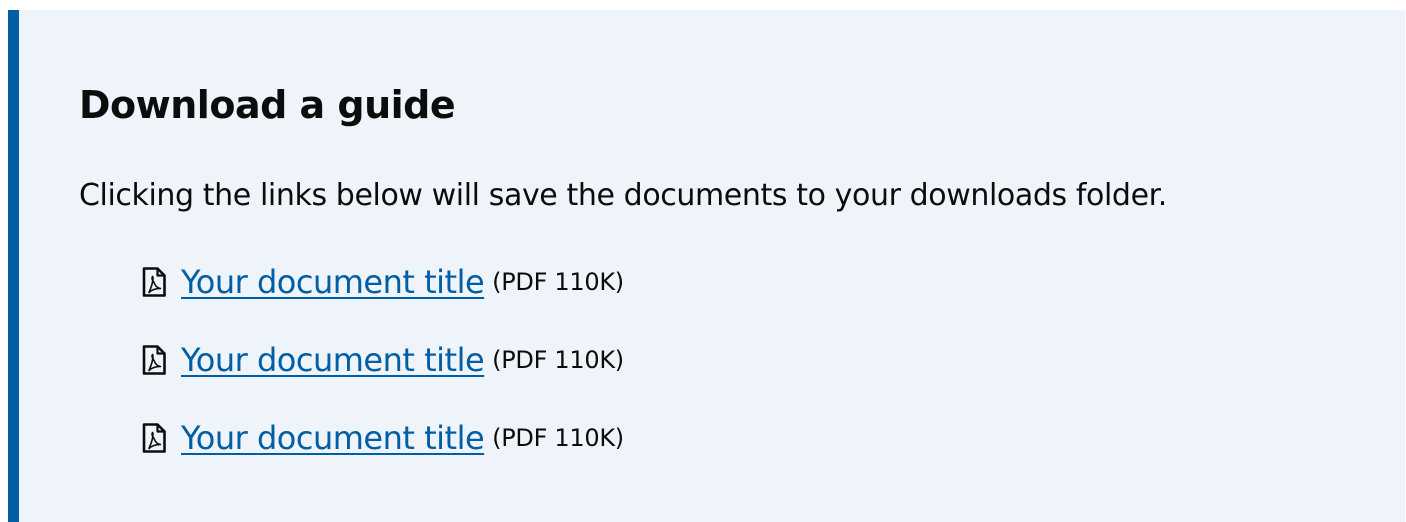 The image size is (1406, 522). Describe the element at coordinates (267, 105) in the screenshot. I see `panel-heading: Download a guide` at that location.